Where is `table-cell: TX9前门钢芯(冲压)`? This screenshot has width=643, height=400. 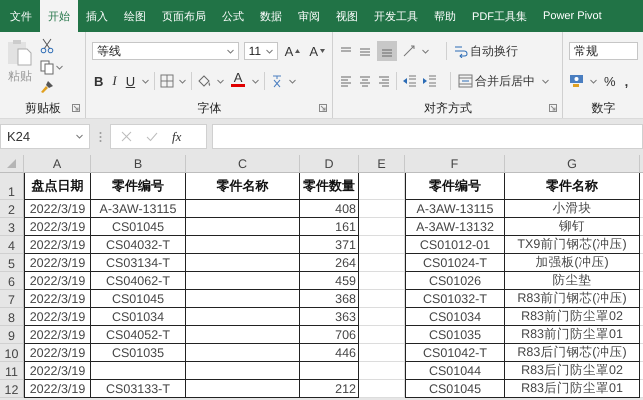 table-cell: TX9前门钢芯(冲压) is located at coordinates (572, 245).